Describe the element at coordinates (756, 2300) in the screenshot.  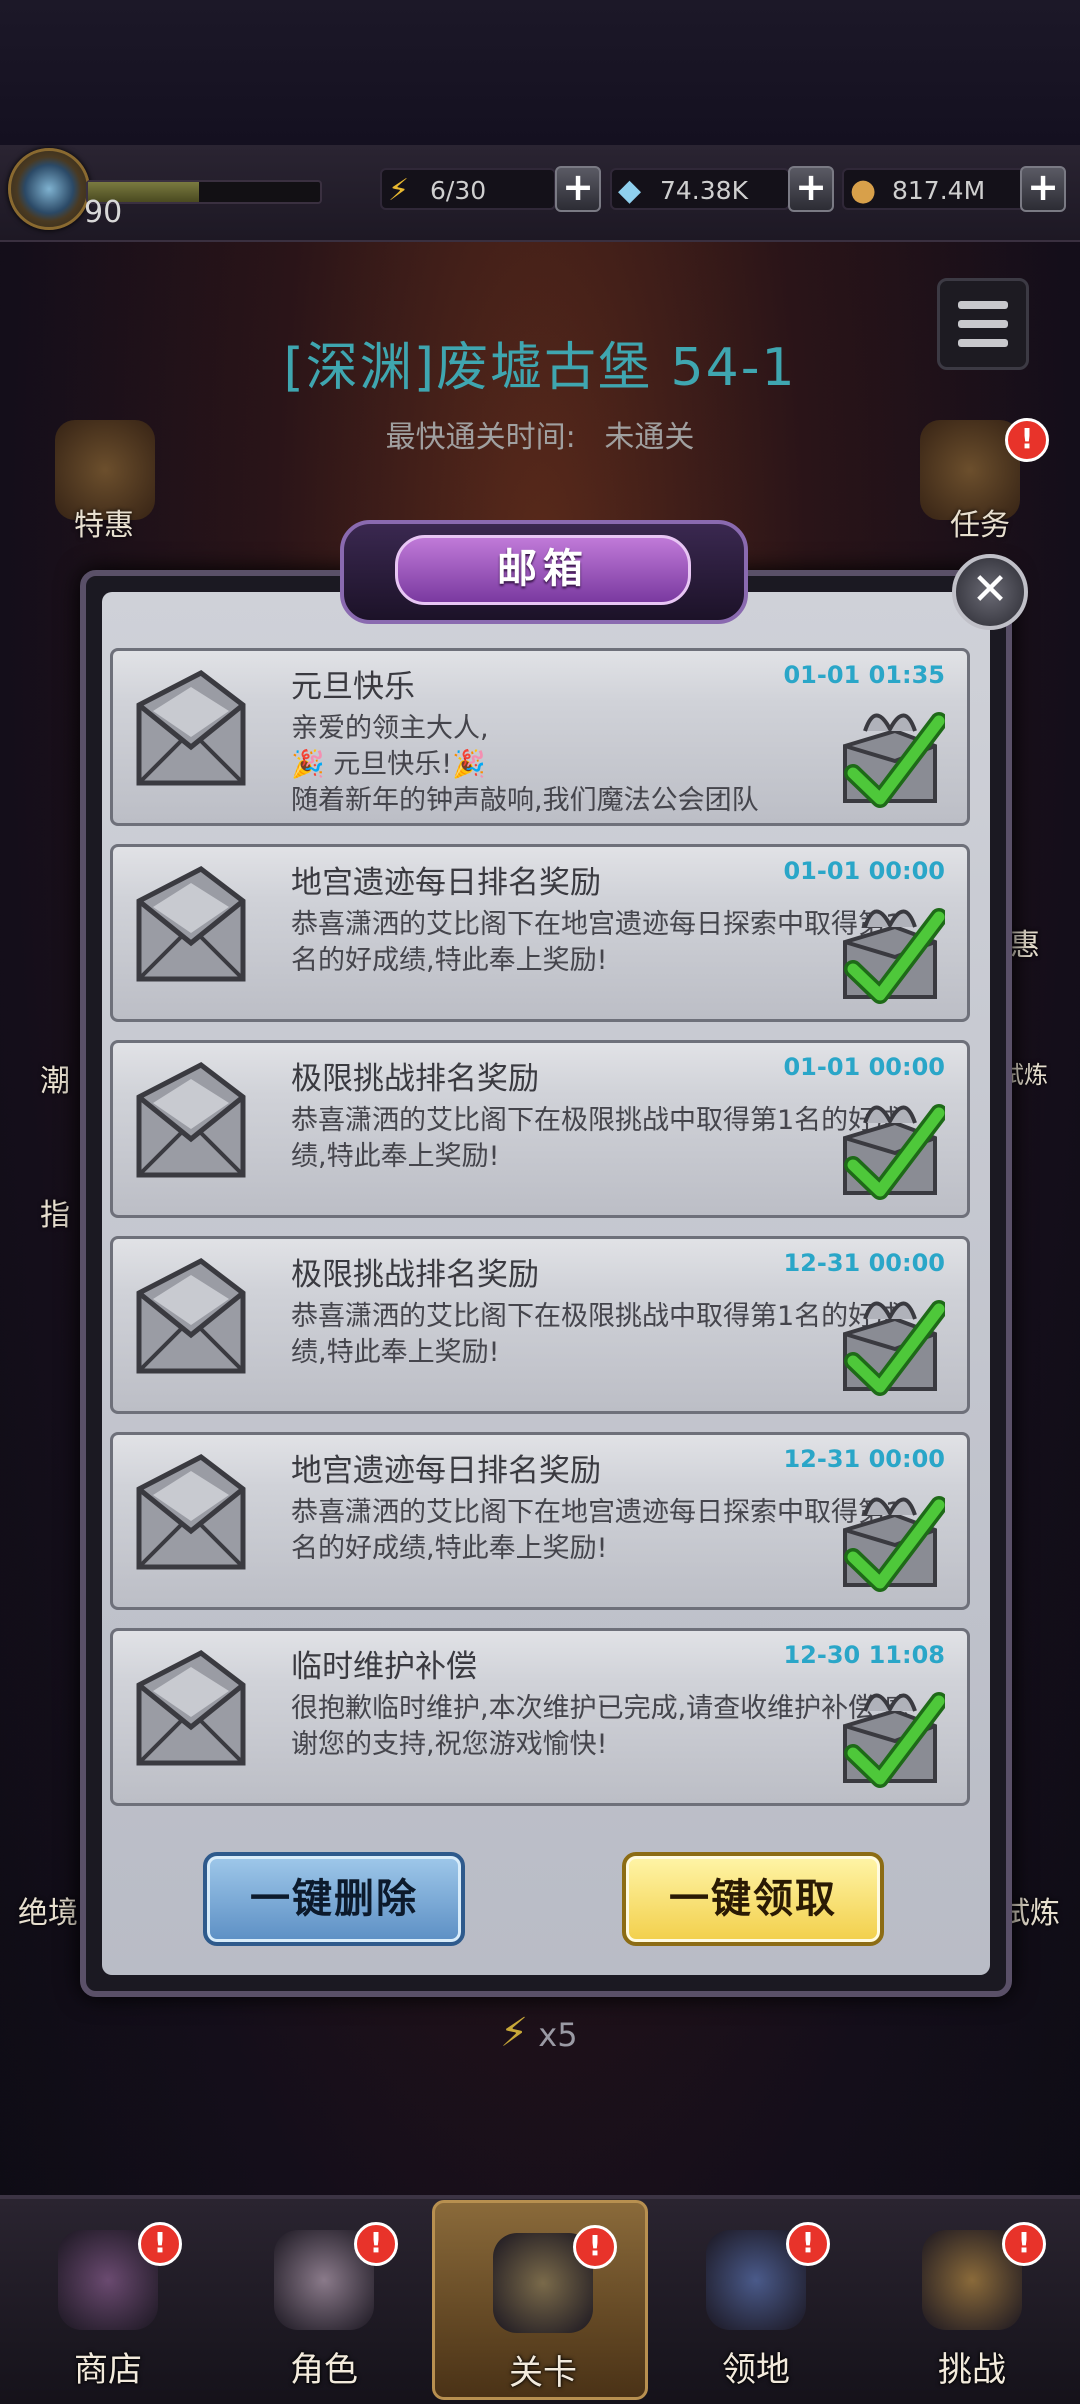
I see `nav-territory: 领地!` at that location.